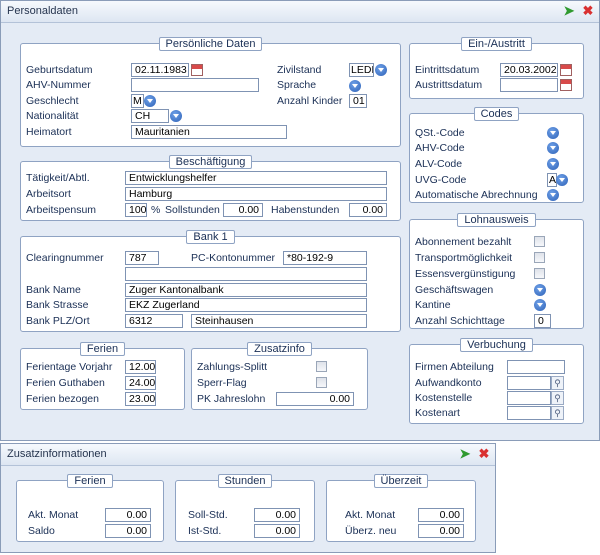  What do you see at coordinates (463, 242) in the screenshot?
I see `subscription-label: Abonnement bezahlt` at bounding box center [463, 242].